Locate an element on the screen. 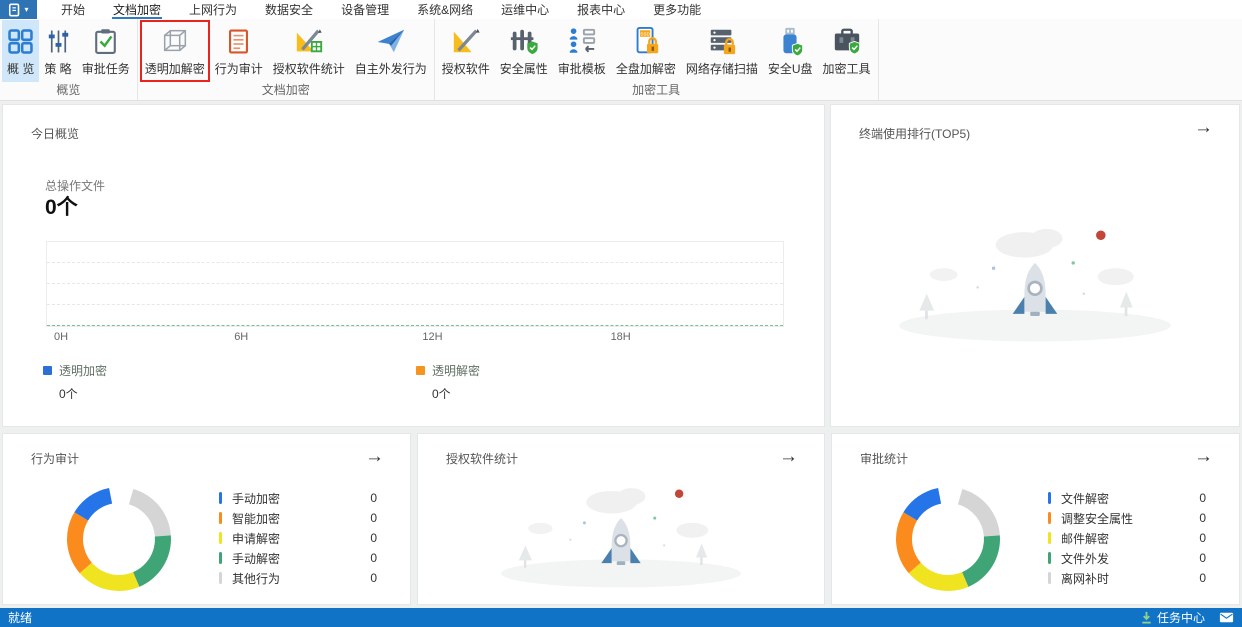 Image resolution: width=1242 pixels, height=627 pixels. ribbon-item-authorized-software-stats: 授权软件统计 is located at coordinates (309, 51).